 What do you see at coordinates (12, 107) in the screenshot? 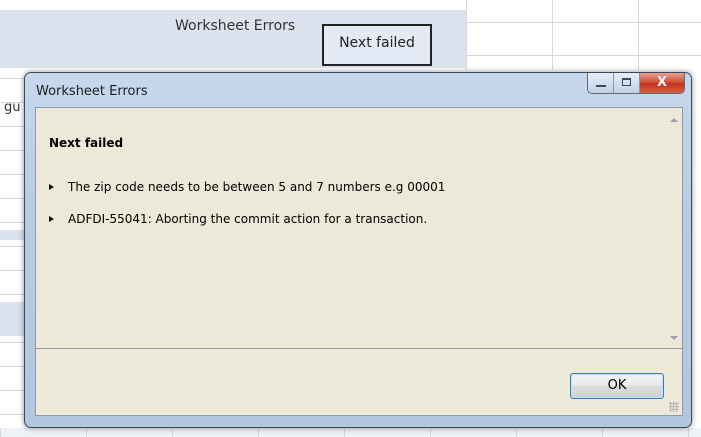
I see `worksheet-cell-text: gu` at bounding box center [12, 107].